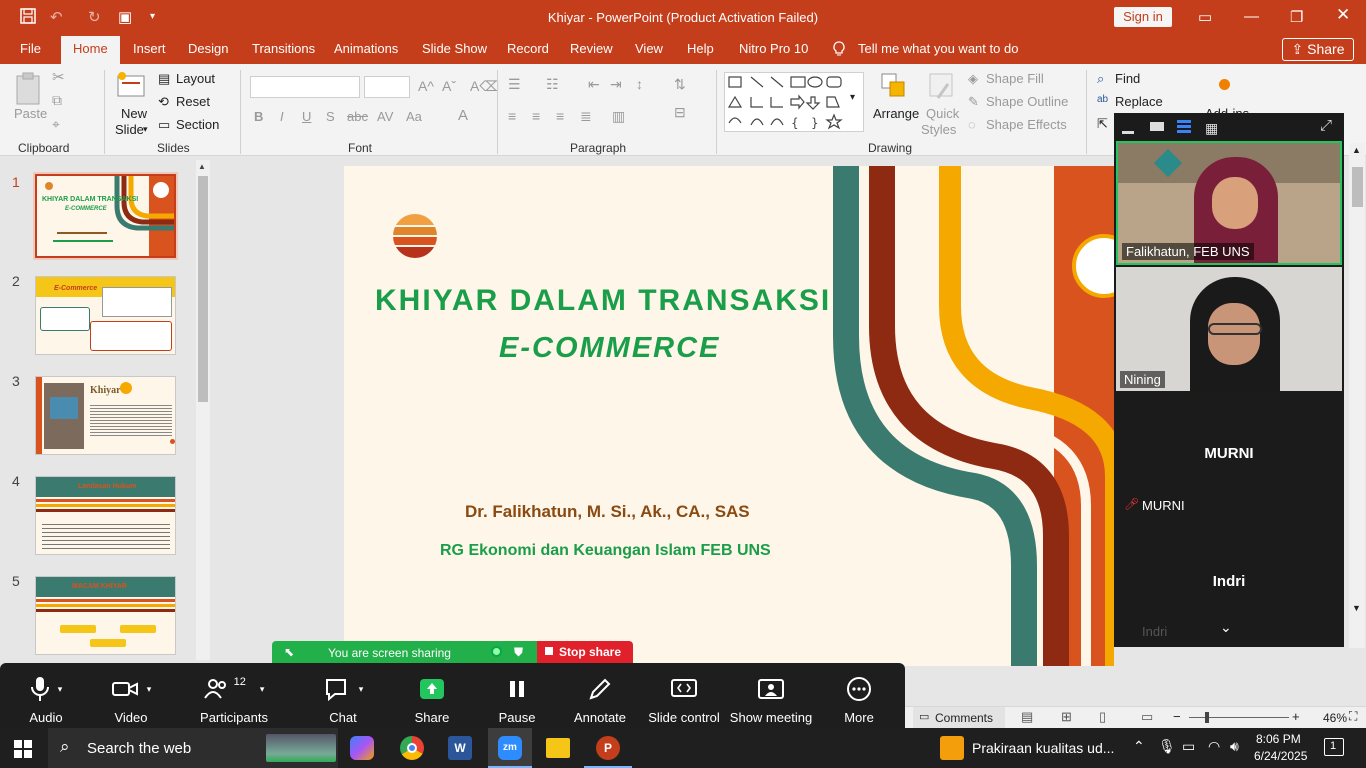 The height and width of the screenshot is (768, 1366). I want to click on zoom-app-icon: zm, so click(510, 748).